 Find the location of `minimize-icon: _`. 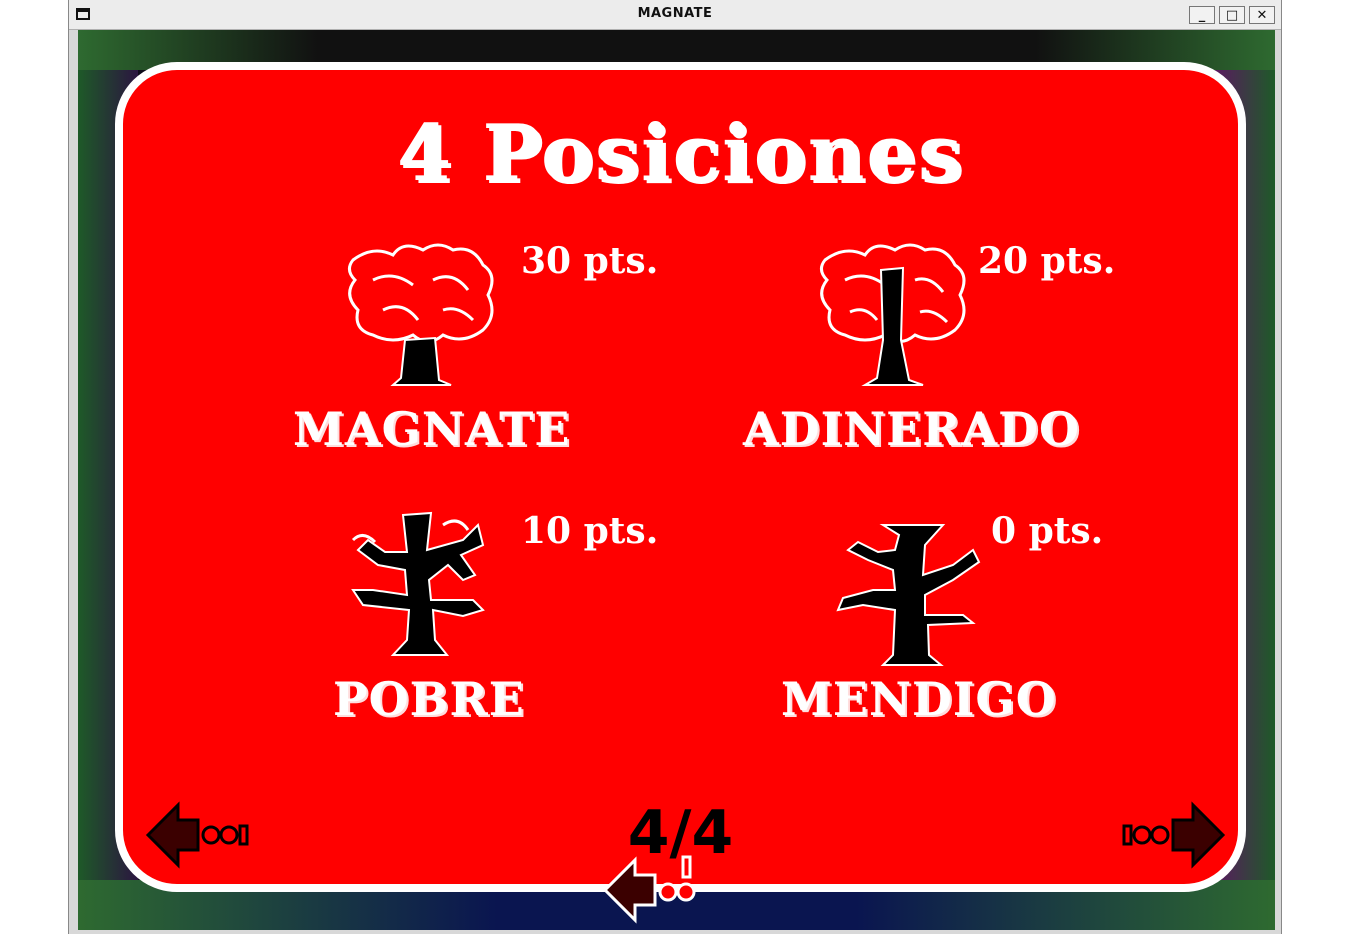

minimize-icon: _ is located at coordinates (1202, 15).